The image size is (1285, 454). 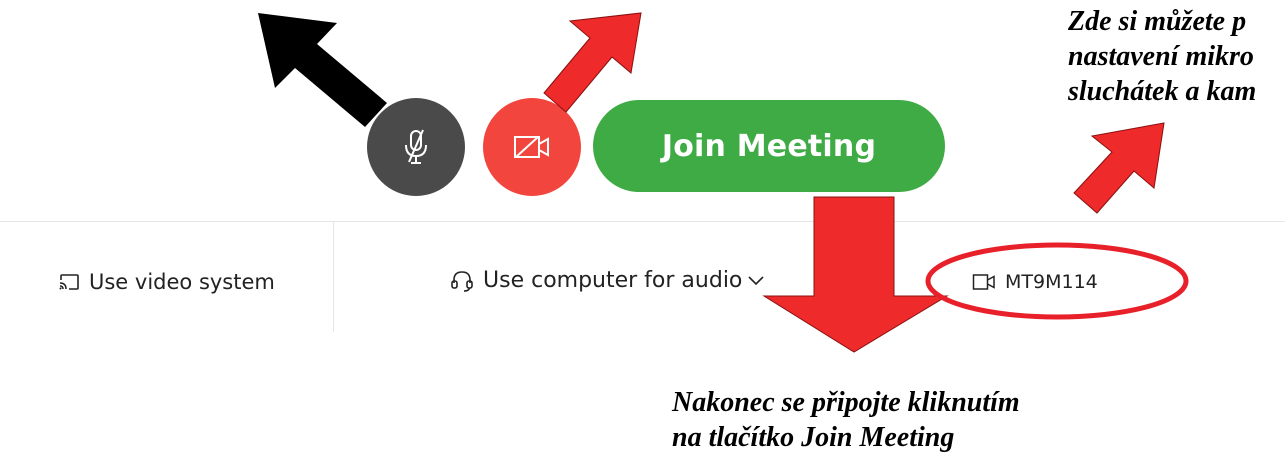 I want to click on annotation-line: Zde si můžete p, so click(x=1157, y=21).